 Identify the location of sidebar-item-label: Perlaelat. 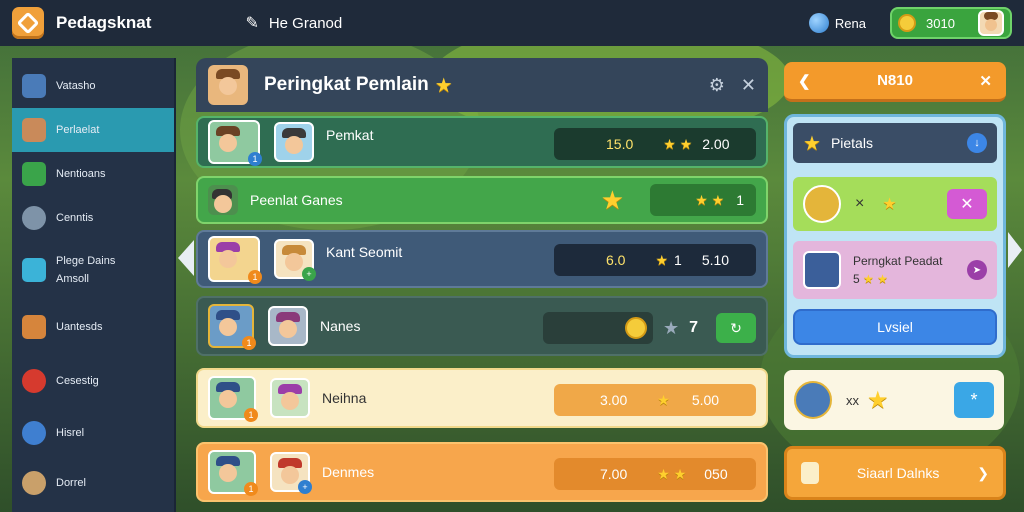
(78, 130).